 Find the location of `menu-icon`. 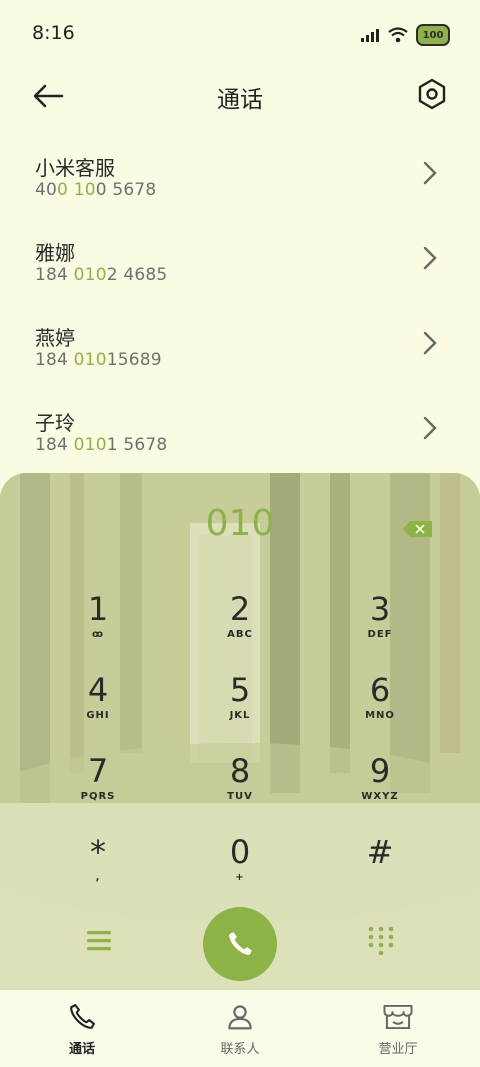

menu-icon is located at coordinates (99, 941).